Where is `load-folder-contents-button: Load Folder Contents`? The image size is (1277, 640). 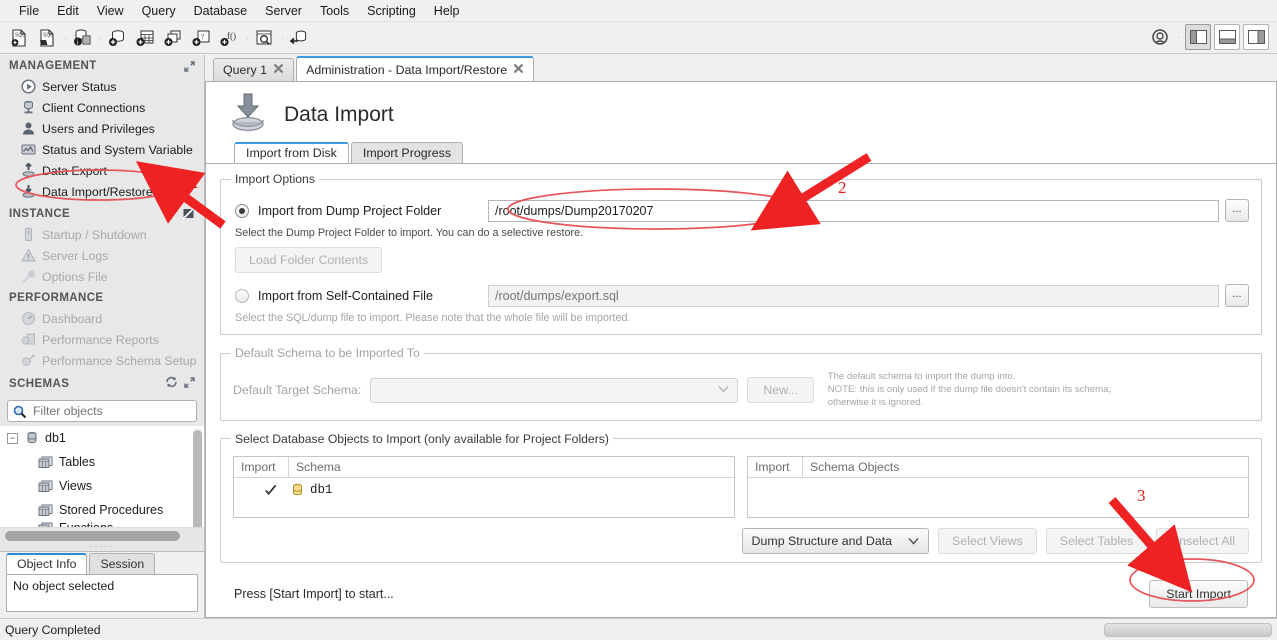 load-folder-contents-button: Load Folder Contents is located at coordinates (309, 260).